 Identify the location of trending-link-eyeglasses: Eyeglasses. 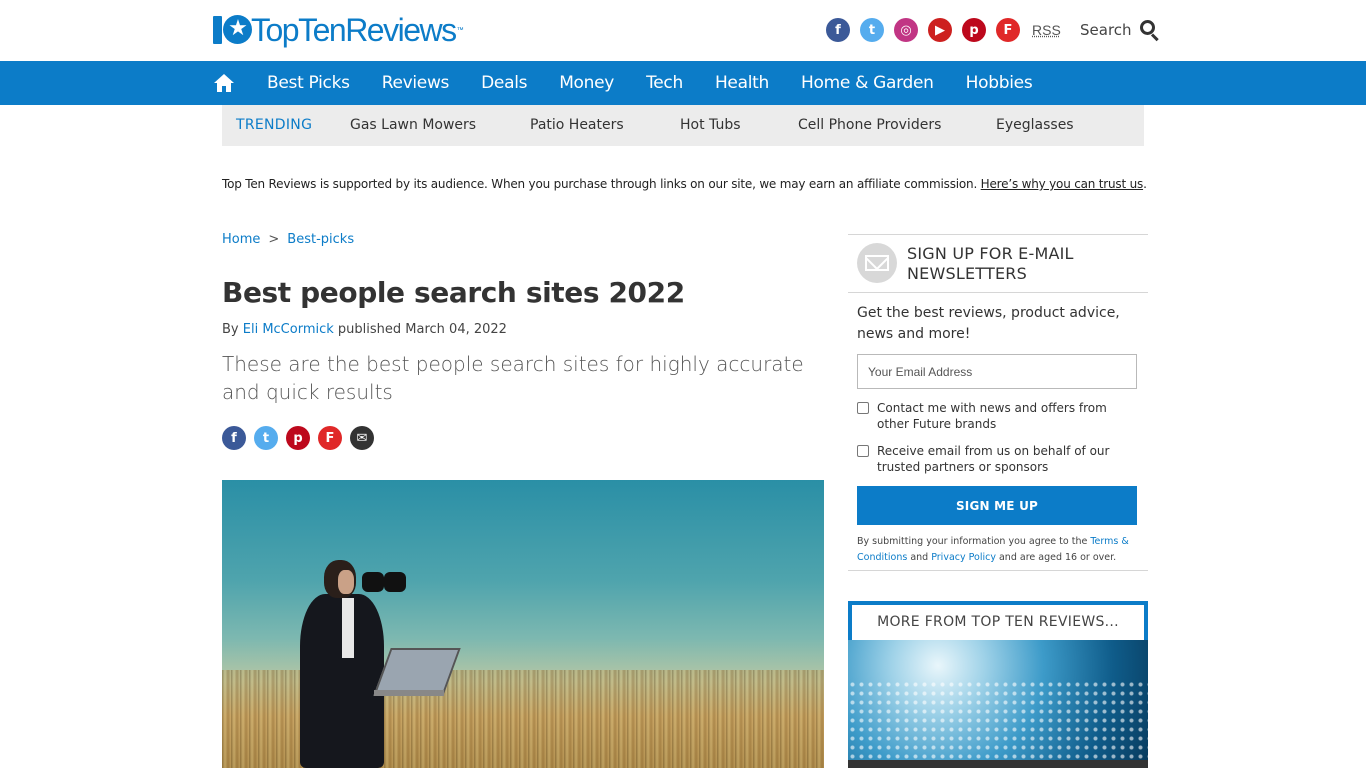
(1035, 125).